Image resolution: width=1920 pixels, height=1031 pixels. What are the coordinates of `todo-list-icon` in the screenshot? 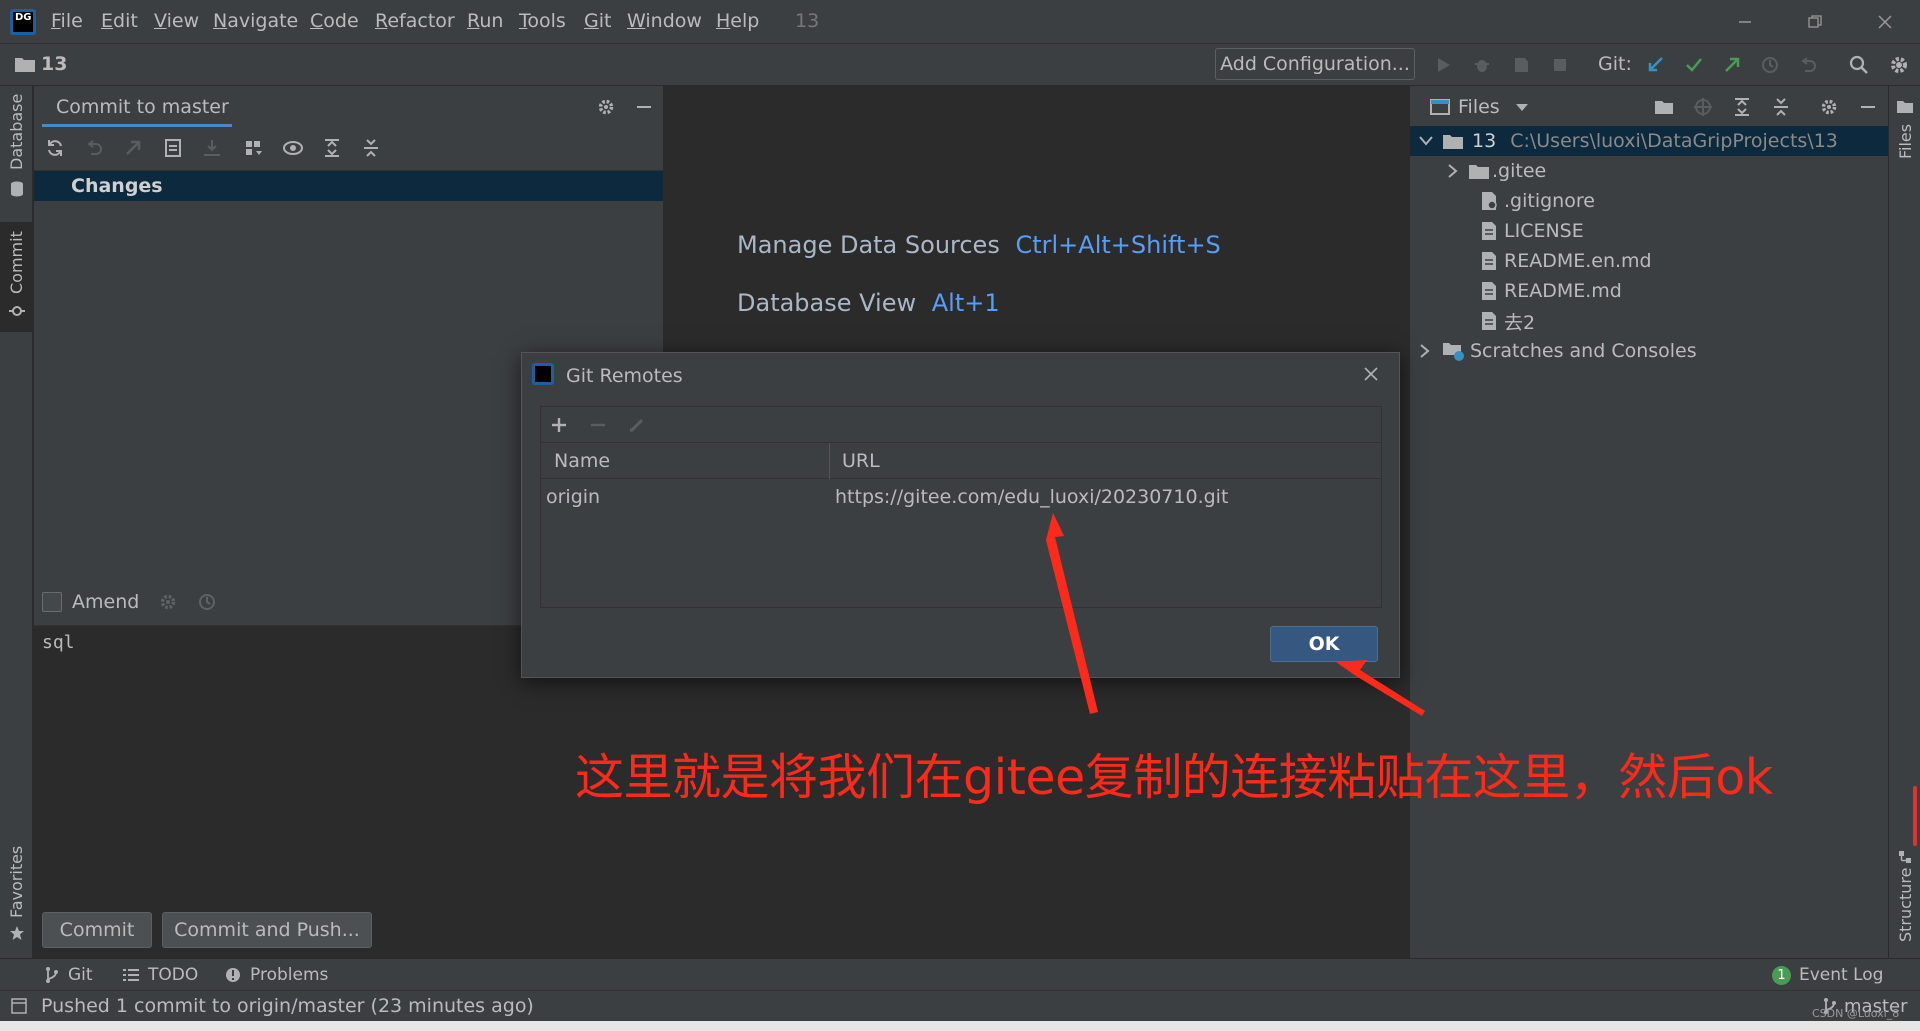 It's located at (131, 975).